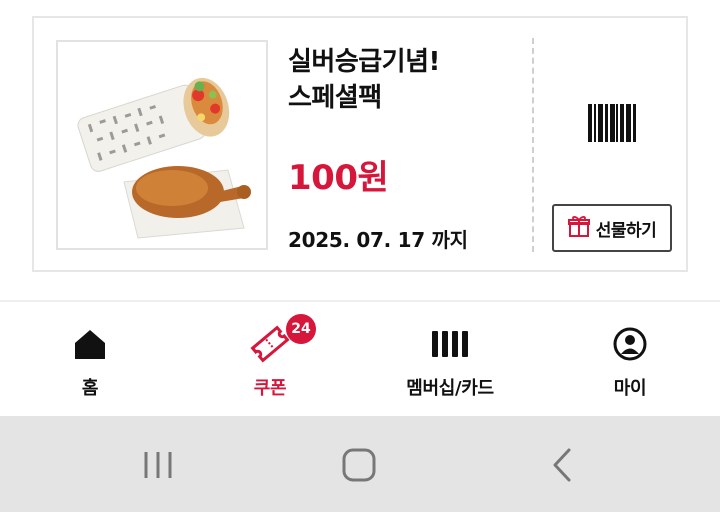 The image size is (720, 512). I want to click on home-icon, so click(90, 344).